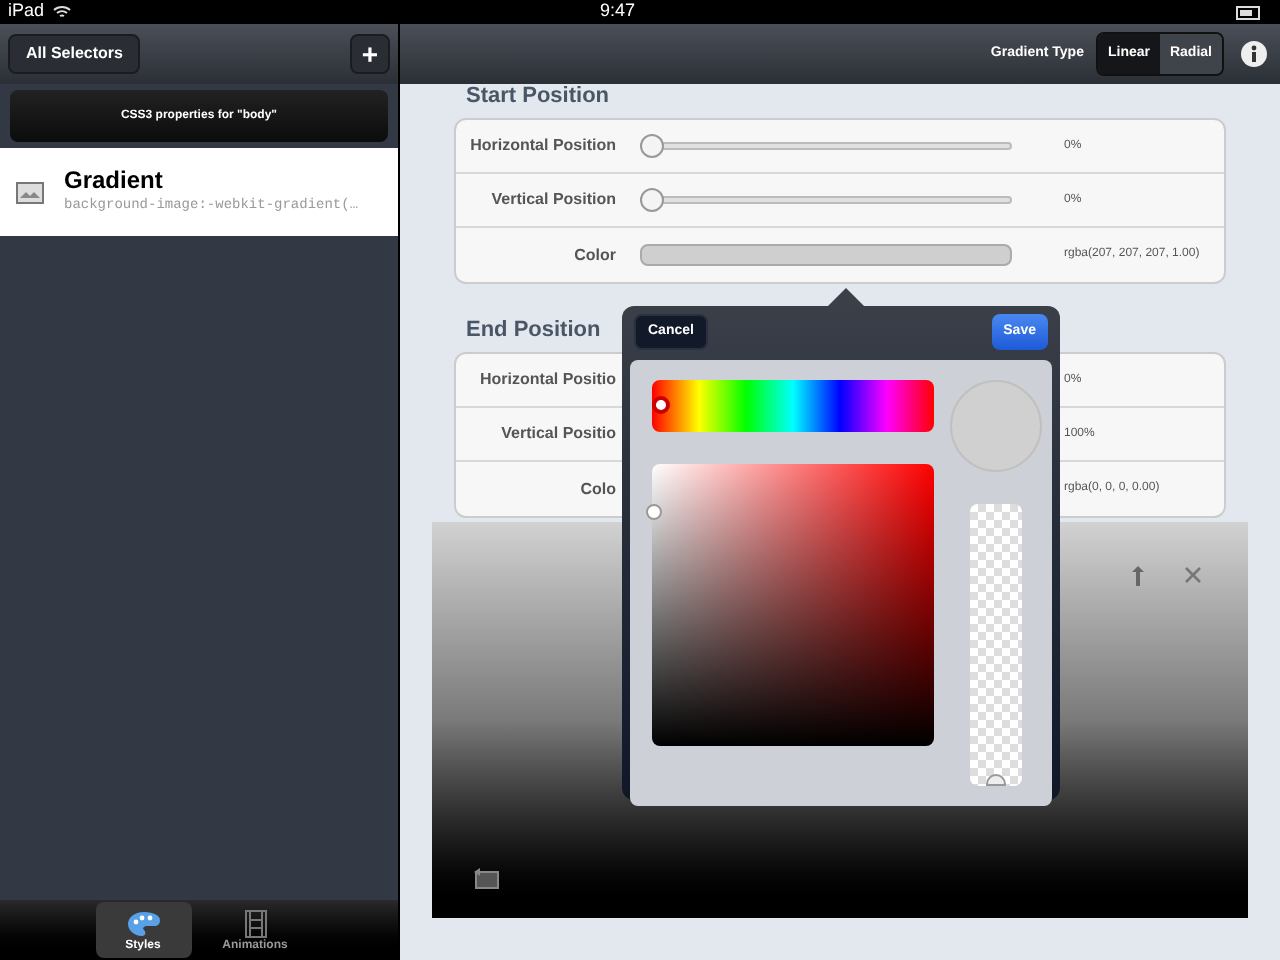 Image resolution: width=1280 pixels, height=960 pixels. What do you see at coordinates (255, 924) in the screenshot?
I see `film-icon` at bounding box center [255, 924].